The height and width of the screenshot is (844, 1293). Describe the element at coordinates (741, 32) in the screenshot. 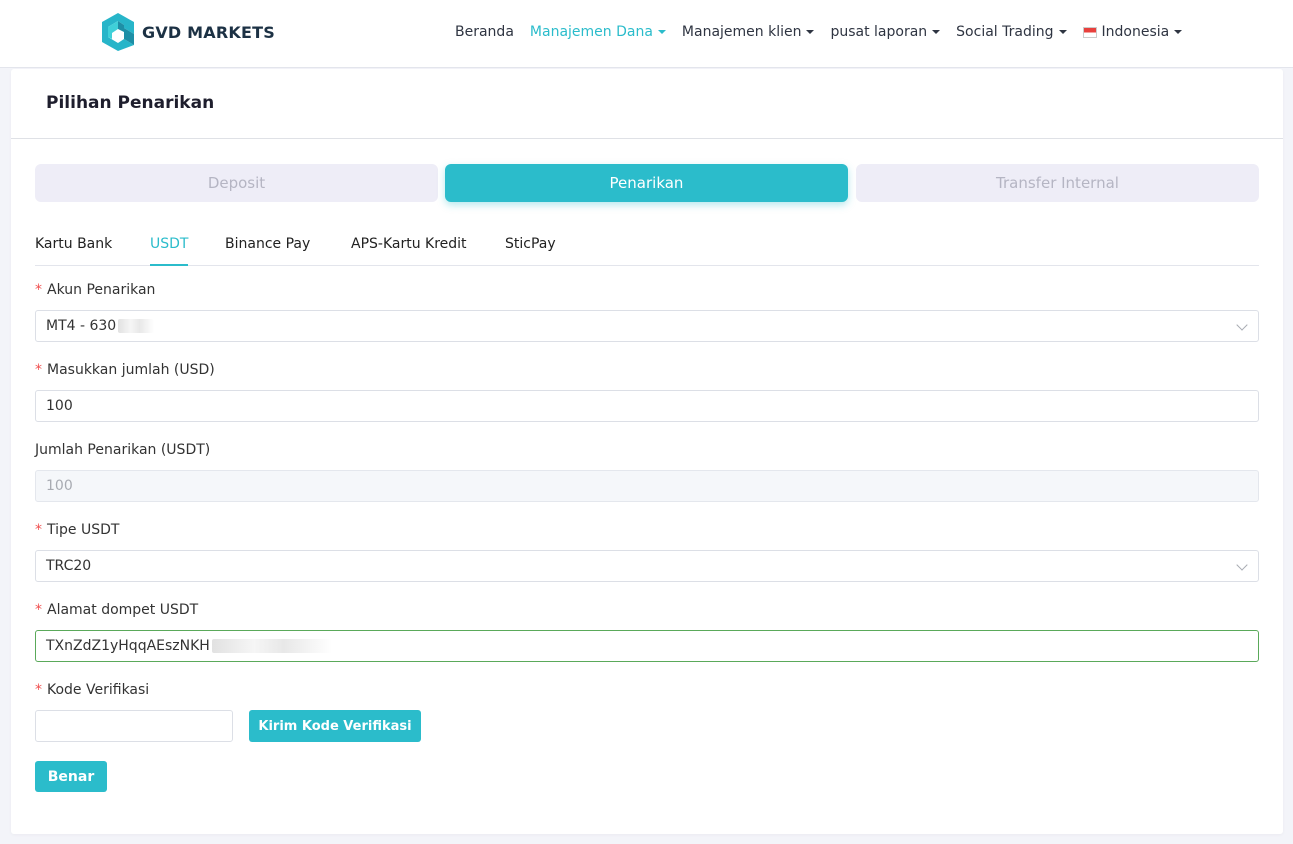

I see `nav-label: Manajemen klien` at that location.